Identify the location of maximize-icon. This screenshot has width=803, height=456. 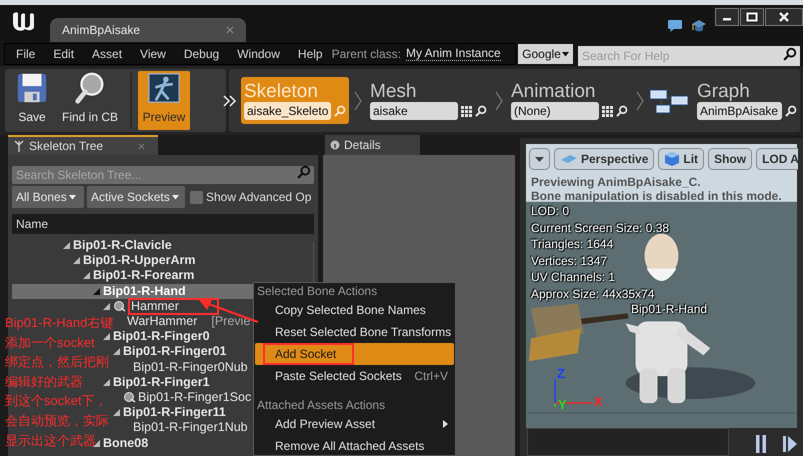
(752, 17).